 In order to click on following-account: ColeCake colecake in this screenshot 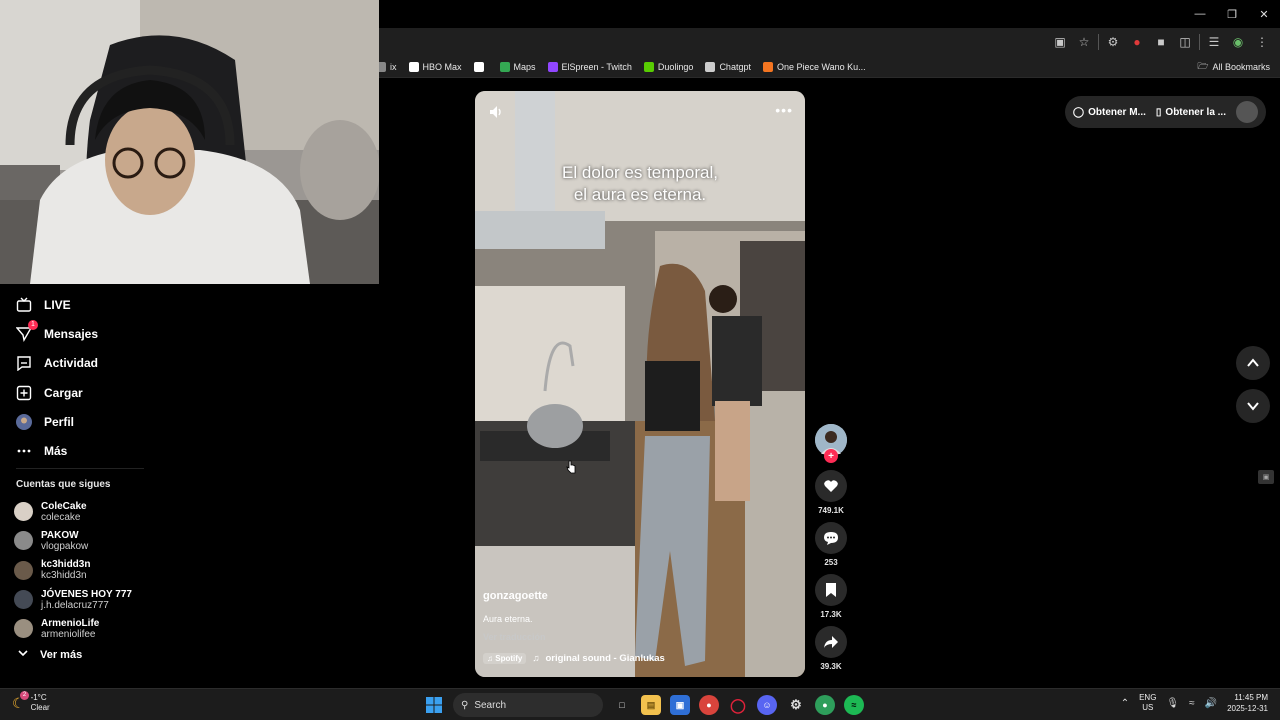, I will do `click(73, 511)`.